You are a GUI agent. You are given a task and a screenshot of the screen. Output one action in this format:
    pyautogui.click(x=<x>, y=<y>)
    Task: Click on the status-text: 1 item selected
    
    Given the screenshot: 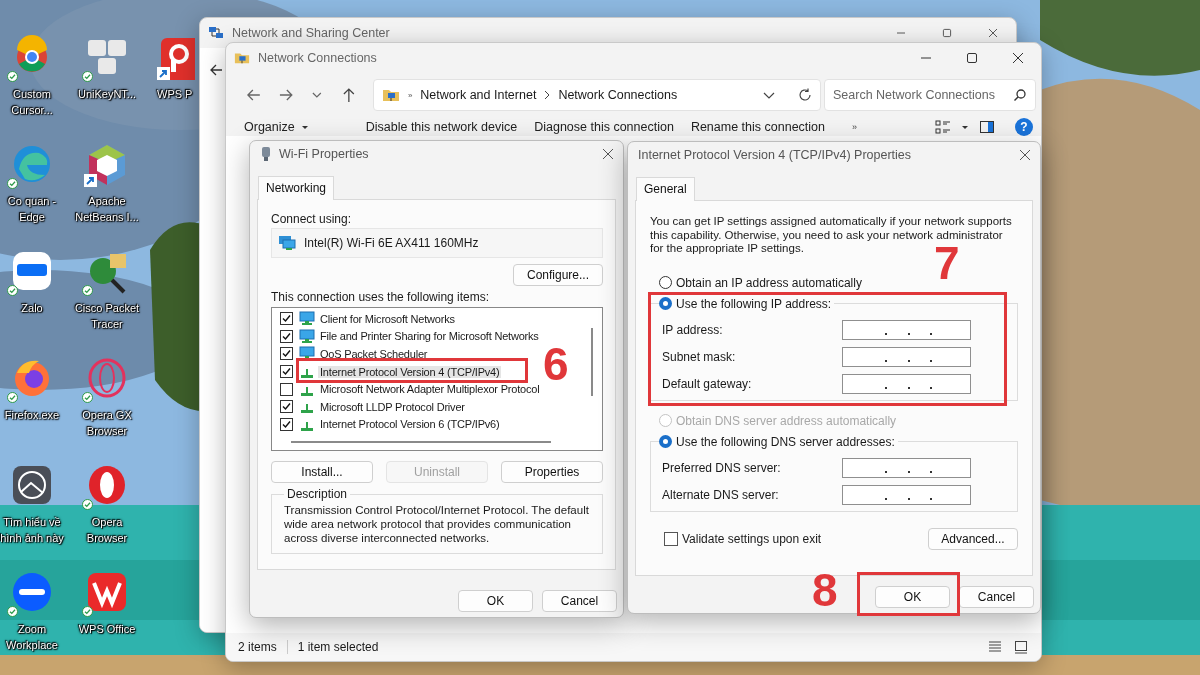 What is the action you would take?
    pyautogui.click(x=338, y=647)
    